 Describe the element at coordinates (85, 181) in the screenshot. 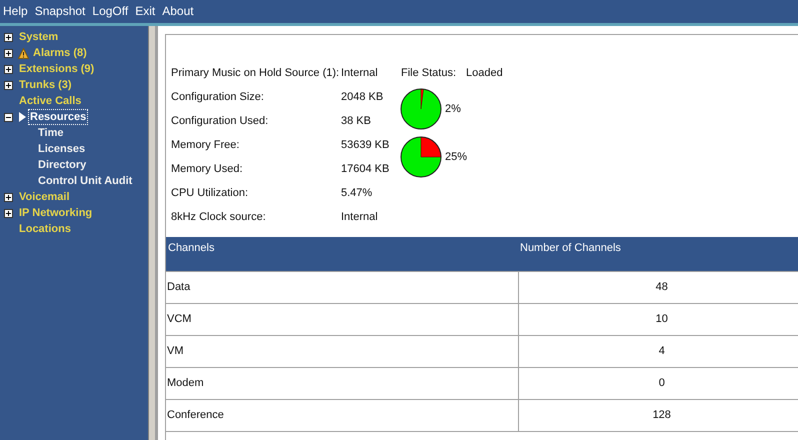

I see `tree-item: Control Unit Audit` at that location.